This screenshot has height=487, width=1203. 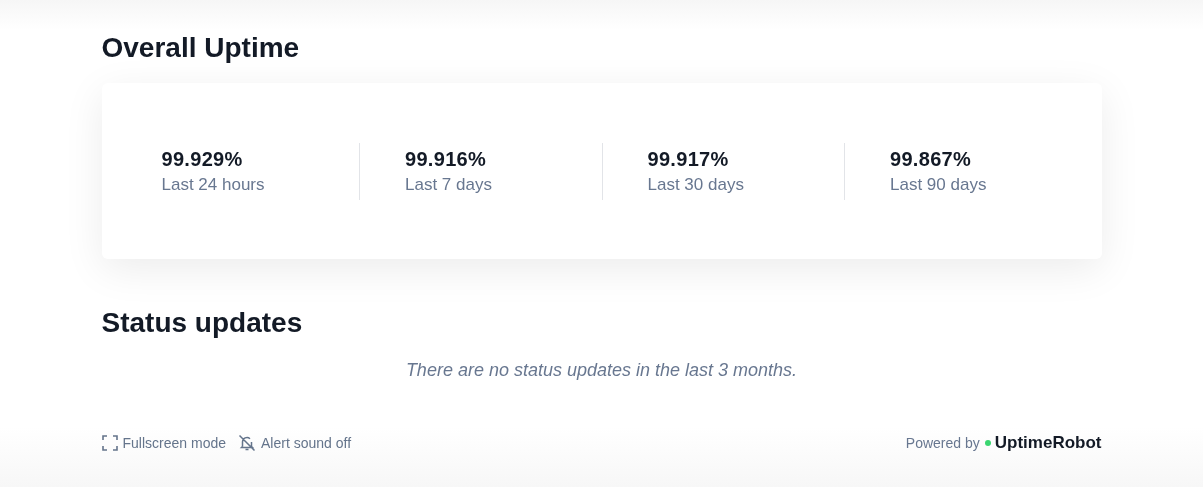 What do you see at coordinates (931, 159) in the screenshot?
I see `uptime-value: 99.867%` at bounding box center [931, 159].